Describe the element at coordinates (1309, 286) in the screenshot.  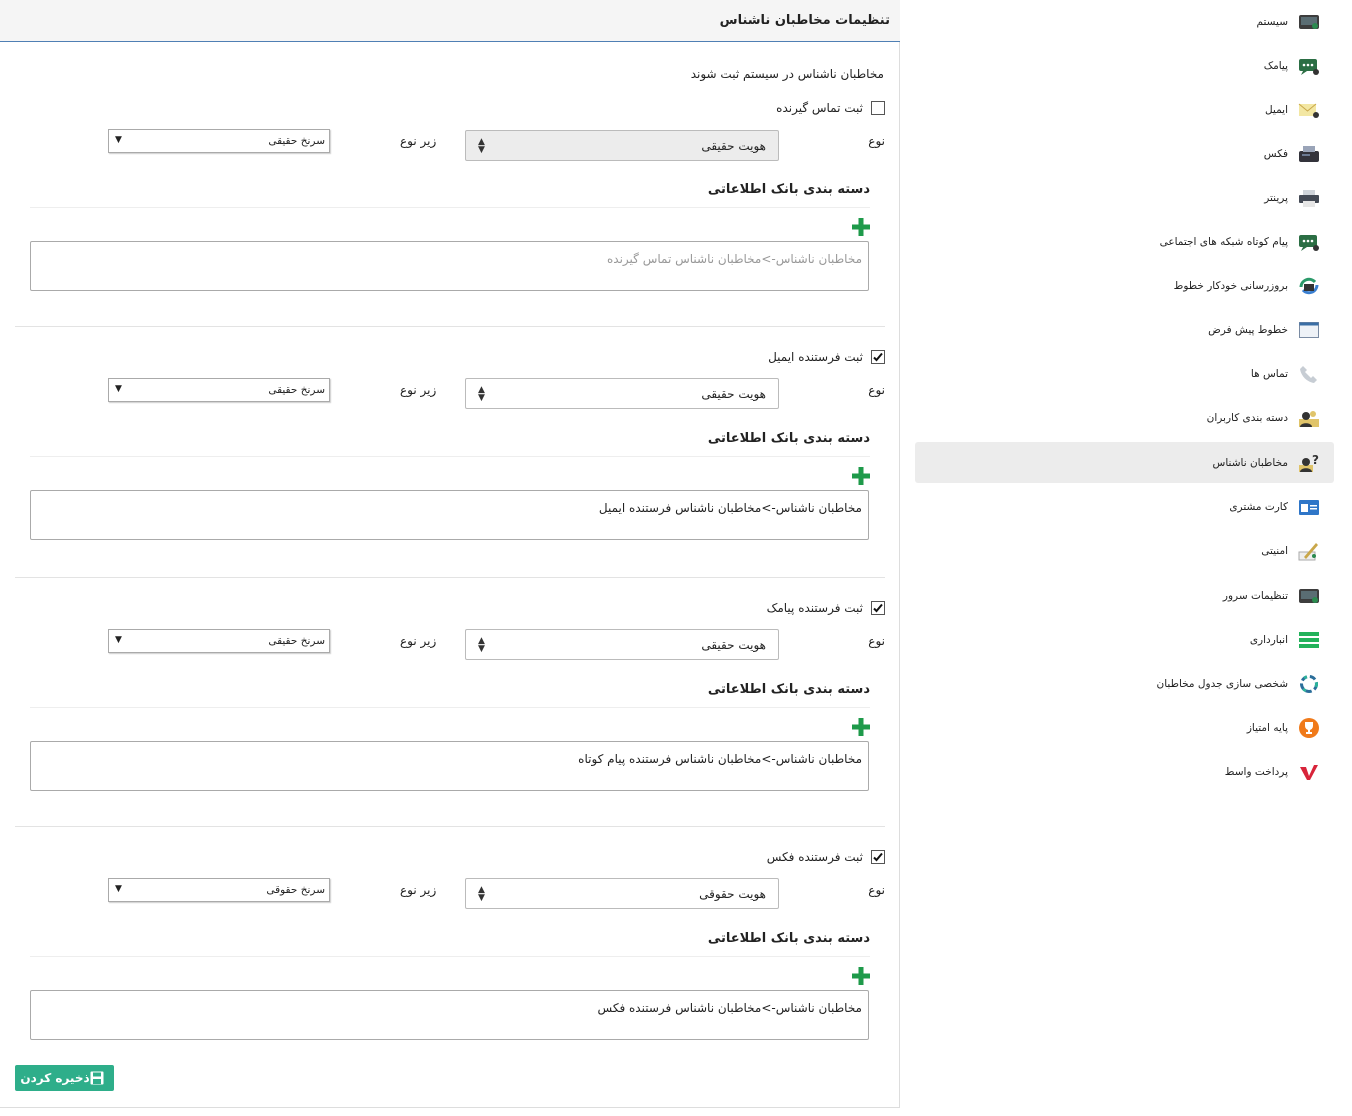
I see `auto-update-icon` at that location.